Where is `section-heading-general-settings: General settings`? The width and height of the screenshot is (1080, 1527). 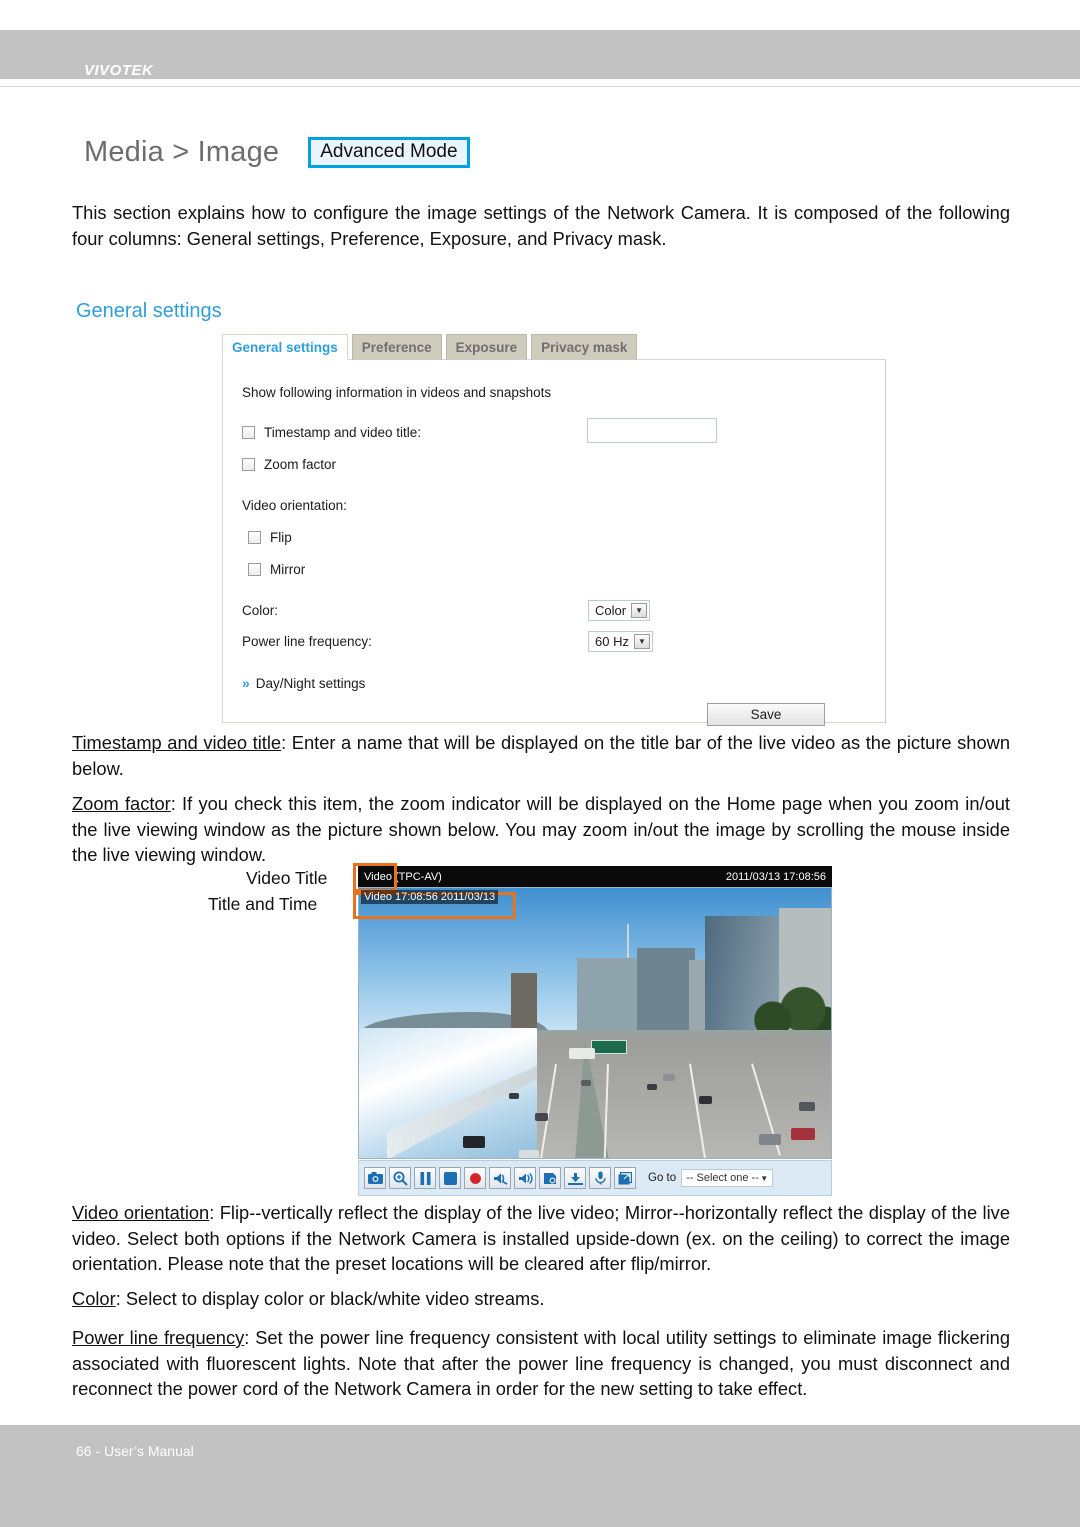
section-heading-general-settings: General settings is located at coordinates (149, 311).